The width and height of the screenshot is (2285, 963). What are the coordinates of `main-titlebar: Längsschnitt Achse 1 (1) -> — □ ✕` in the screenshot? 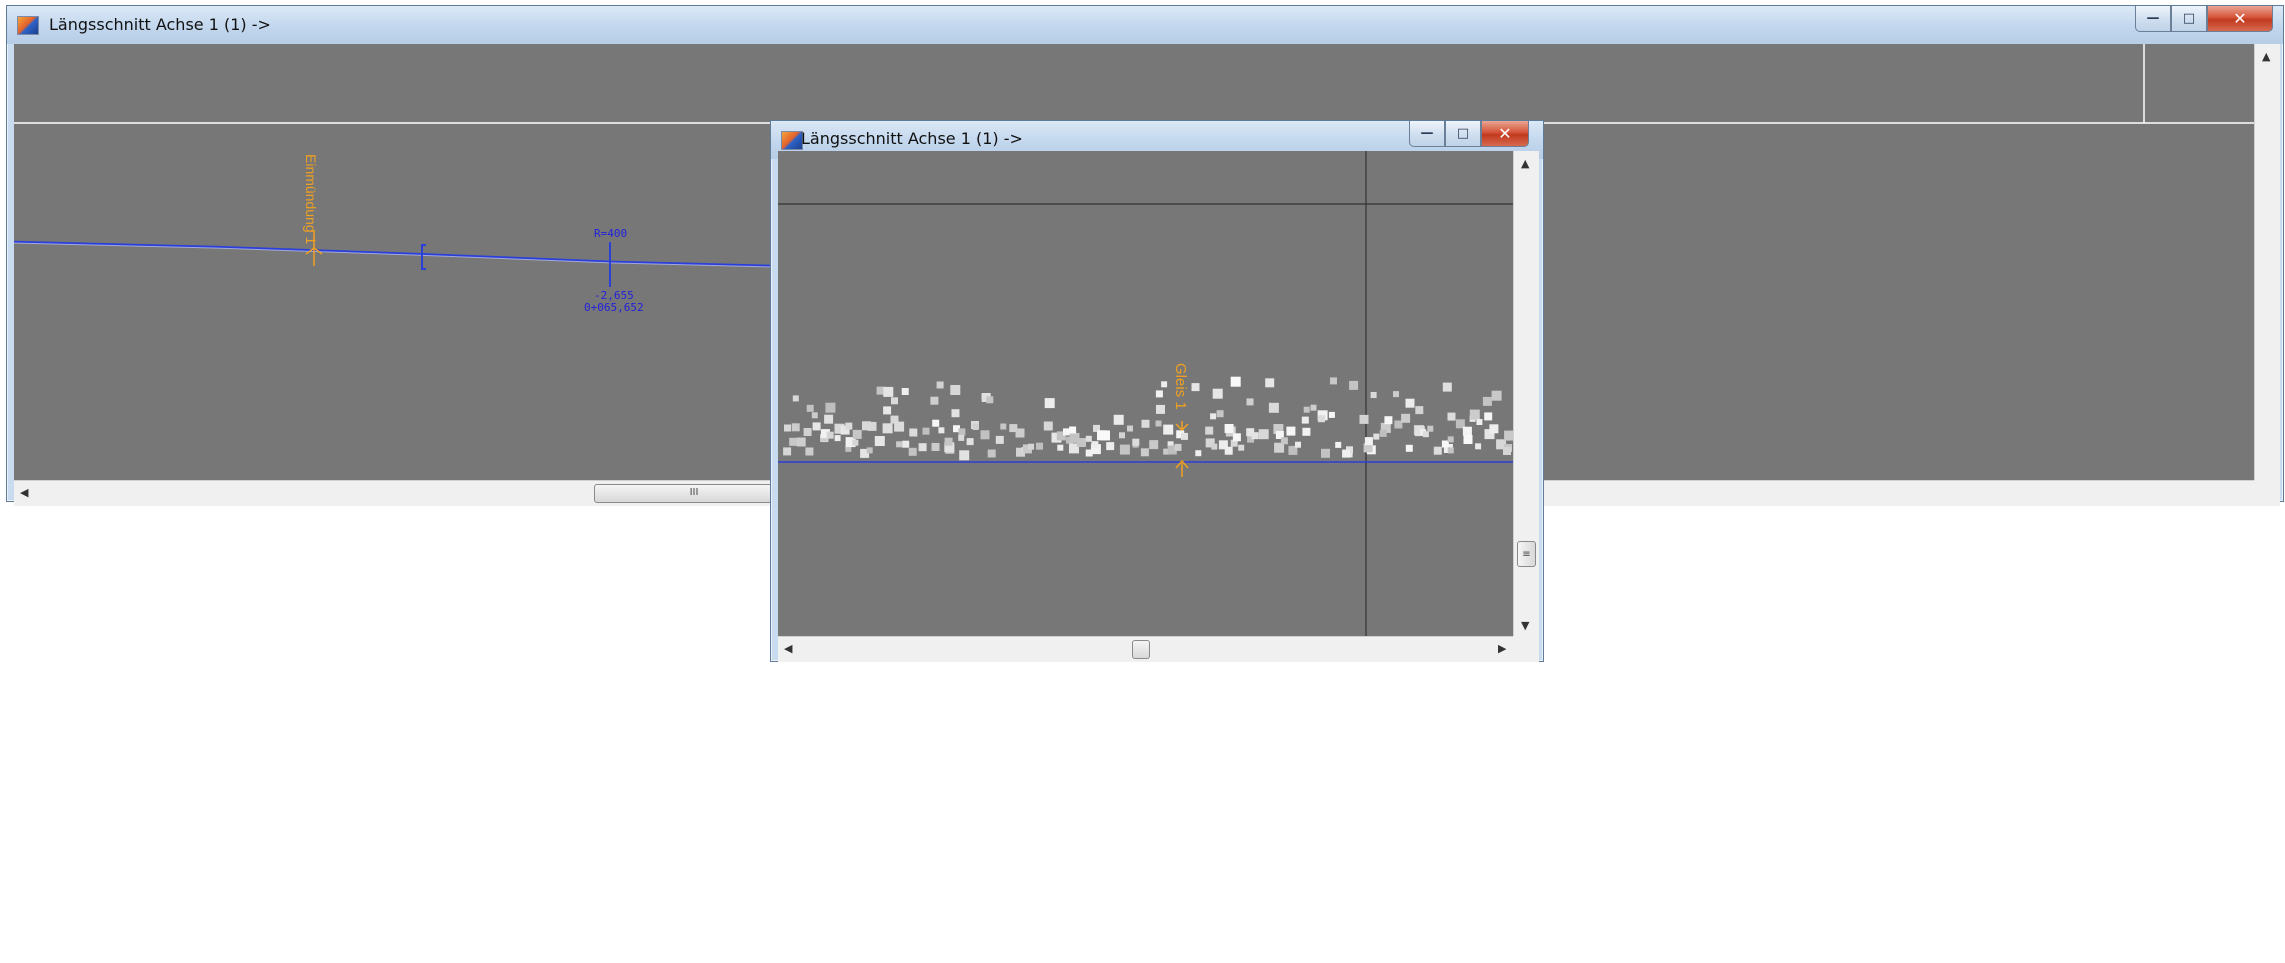 It's located at (1145, 25).